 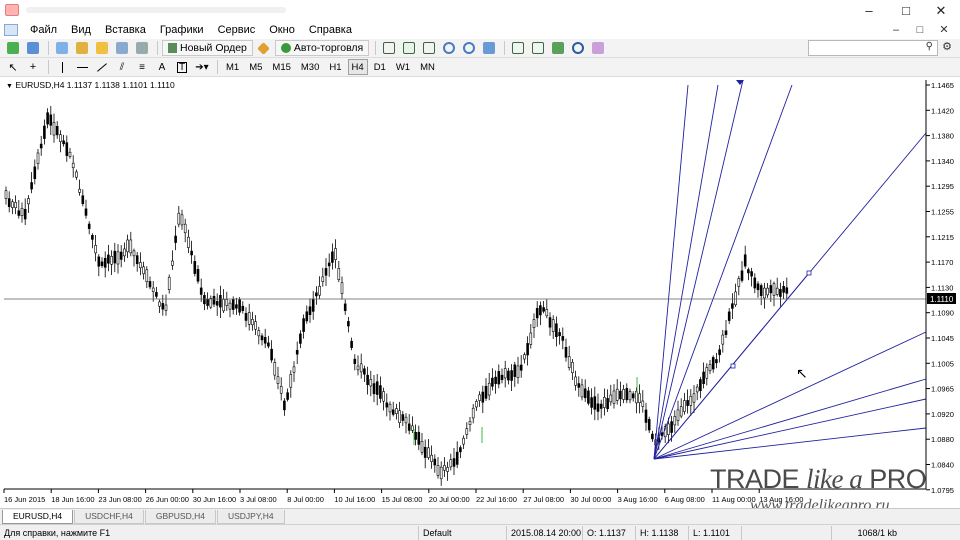 I want to click on fibonacci-button: ≡, so click(x=142, y=67).